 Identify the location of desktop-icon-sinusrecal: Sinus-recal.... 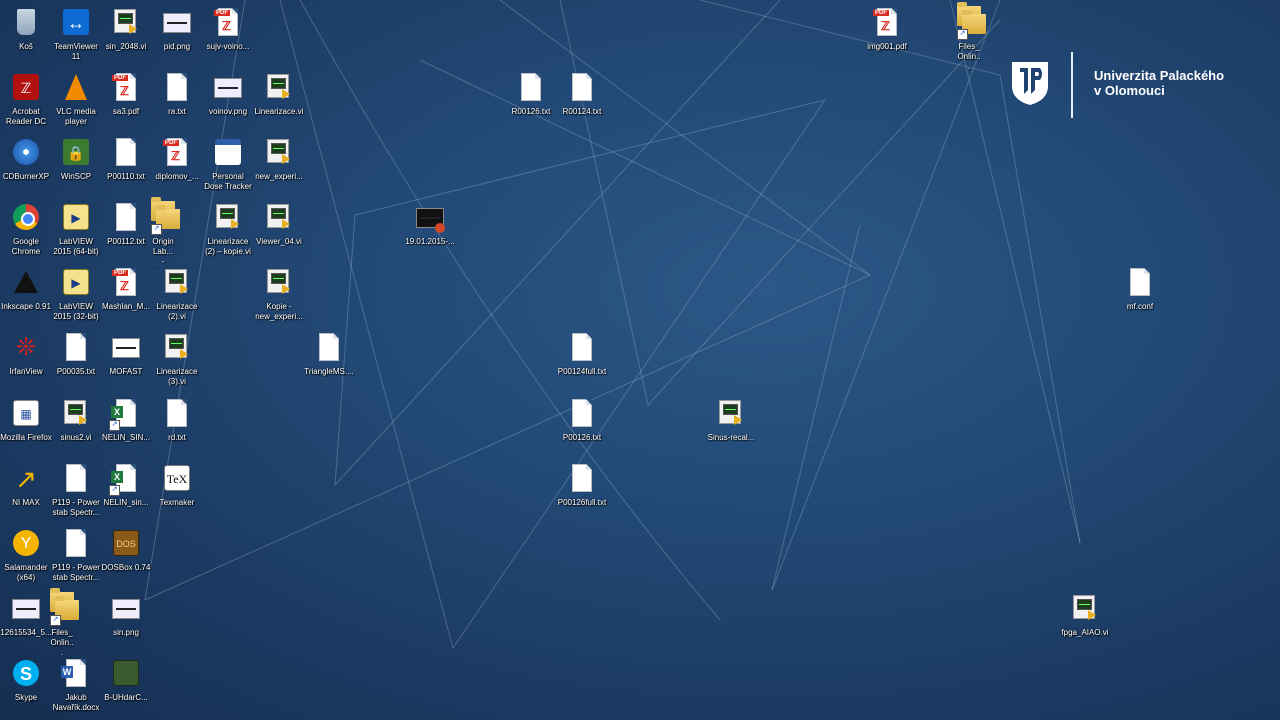
(731, 420).